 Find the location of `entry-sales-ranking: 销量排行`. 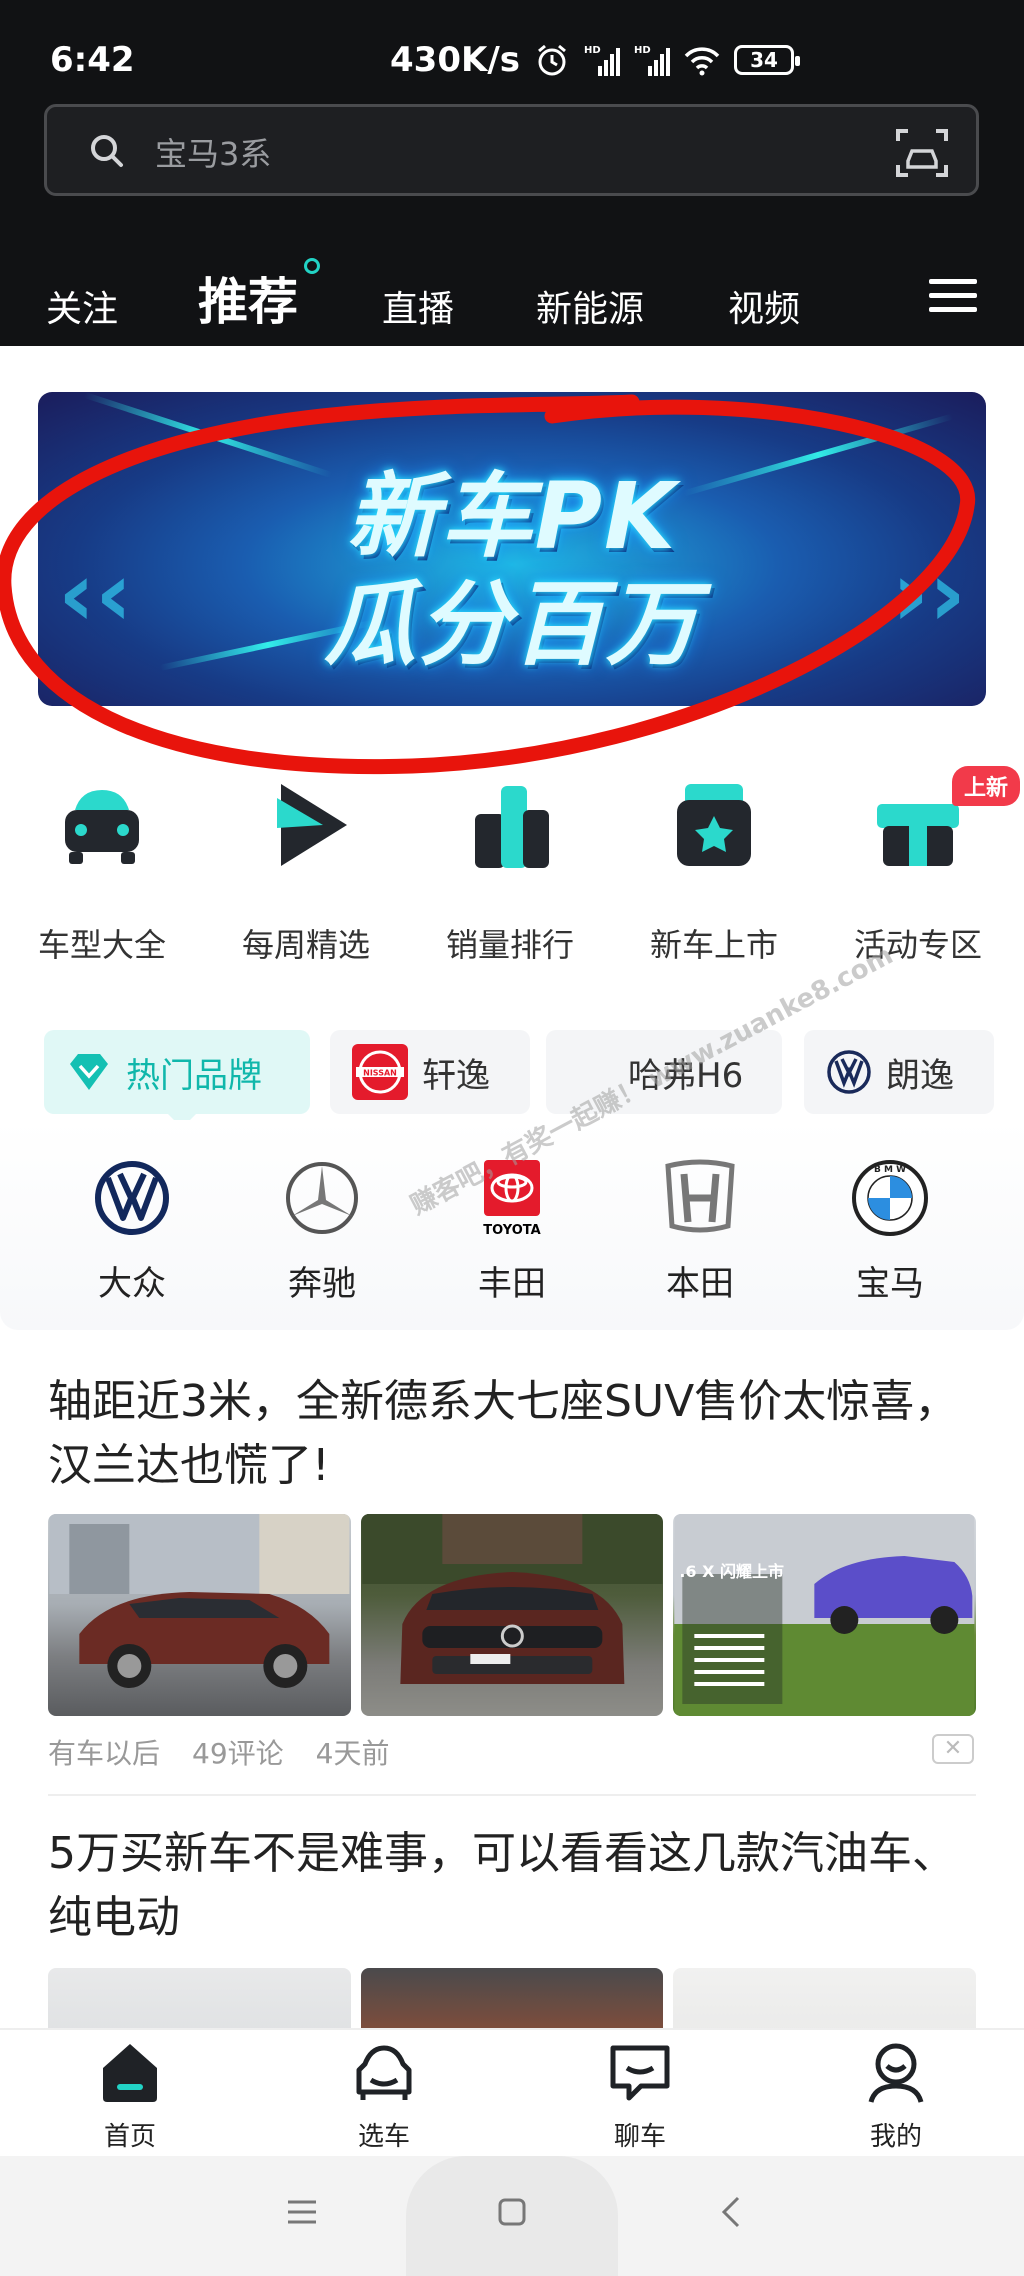

entry-sales-ranking: 销量排行 is located at coordinates (510, 870).